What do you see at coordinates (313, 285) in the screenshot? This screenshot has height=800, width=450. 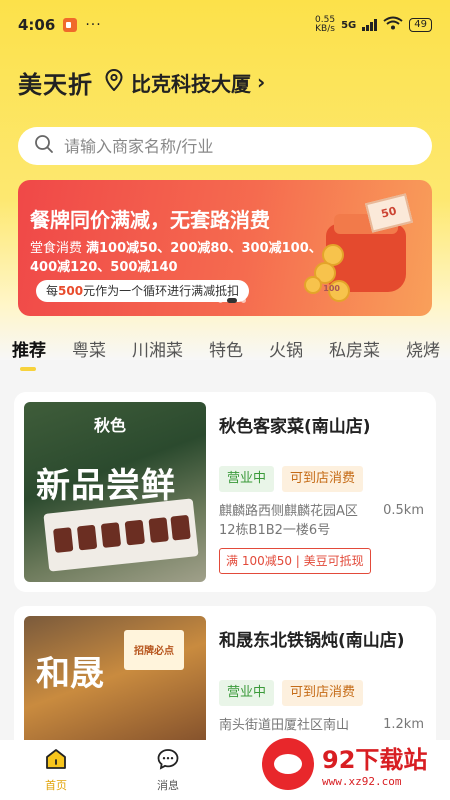 I see `coin-icon` at bounding box center [313, 285].